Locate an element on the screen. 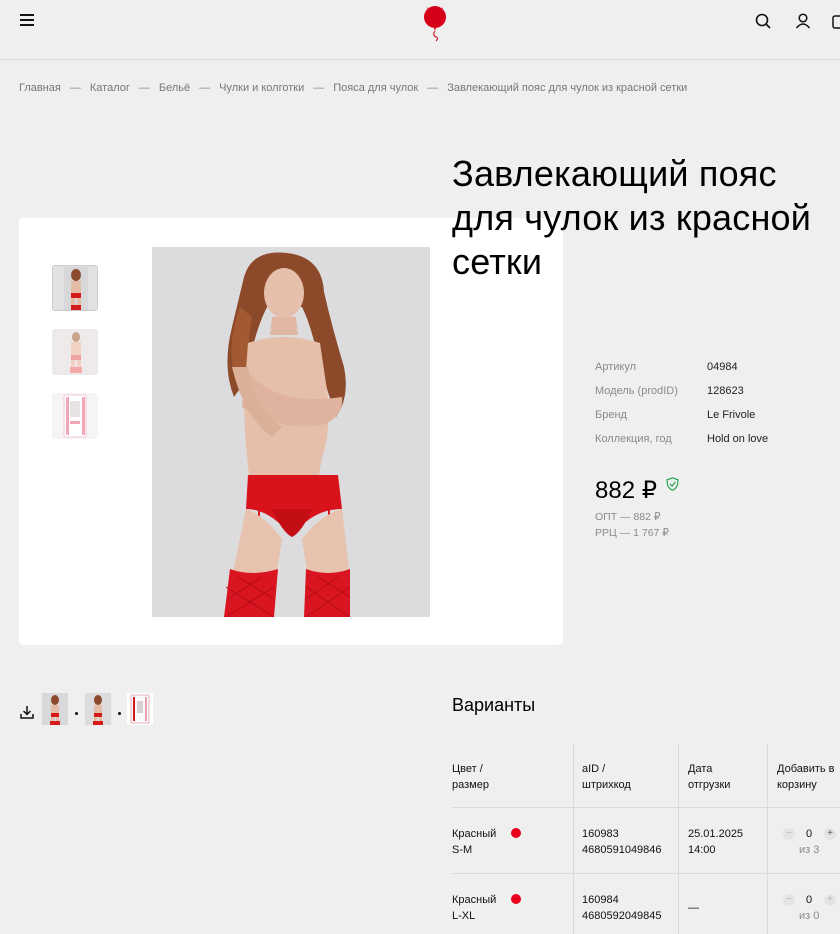 The width and height of the screenshot is (840, 934). spec-label: Коллекция, год is located at coordinates (633, 439).